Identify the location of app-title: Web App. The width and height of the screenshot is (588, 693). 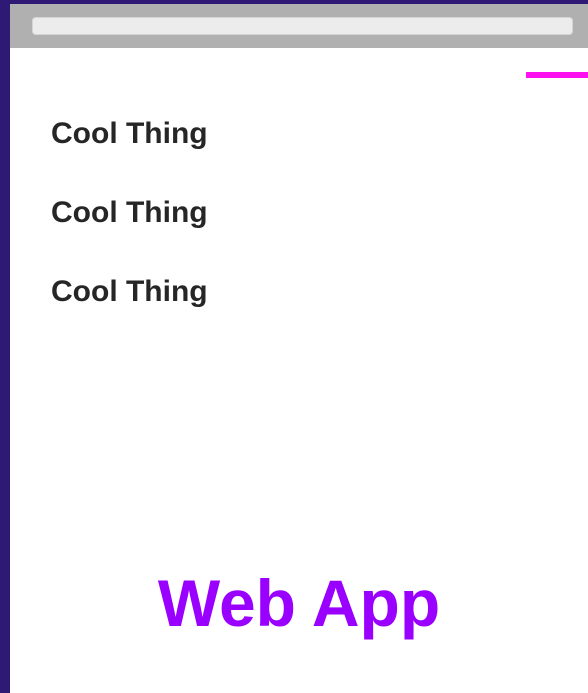
(299, 603).